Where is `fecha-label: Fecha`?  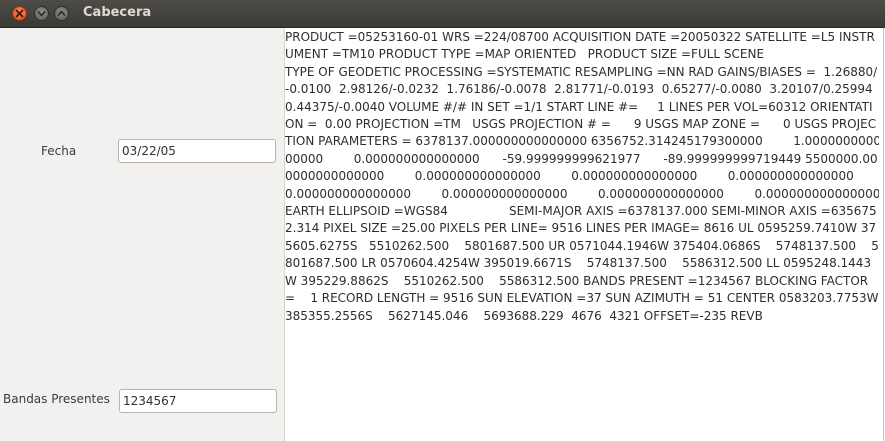
fecha-label: Fecha is located at coordinates (59, 151).